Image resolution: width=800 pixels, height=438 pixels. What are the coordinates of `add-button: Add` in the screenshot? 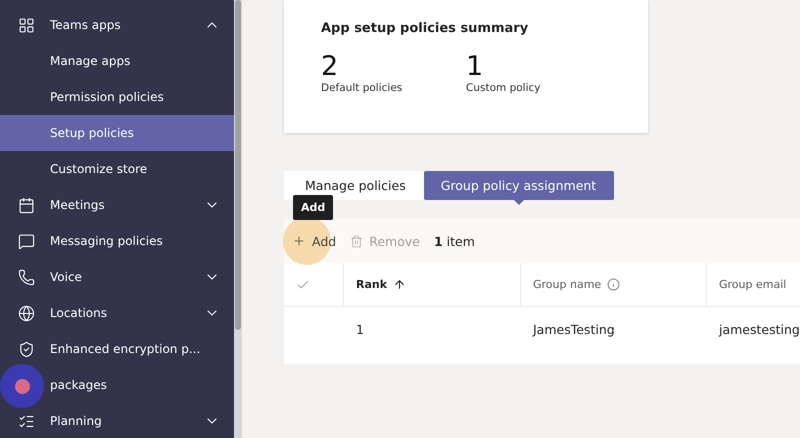 It's located at (314, 241).